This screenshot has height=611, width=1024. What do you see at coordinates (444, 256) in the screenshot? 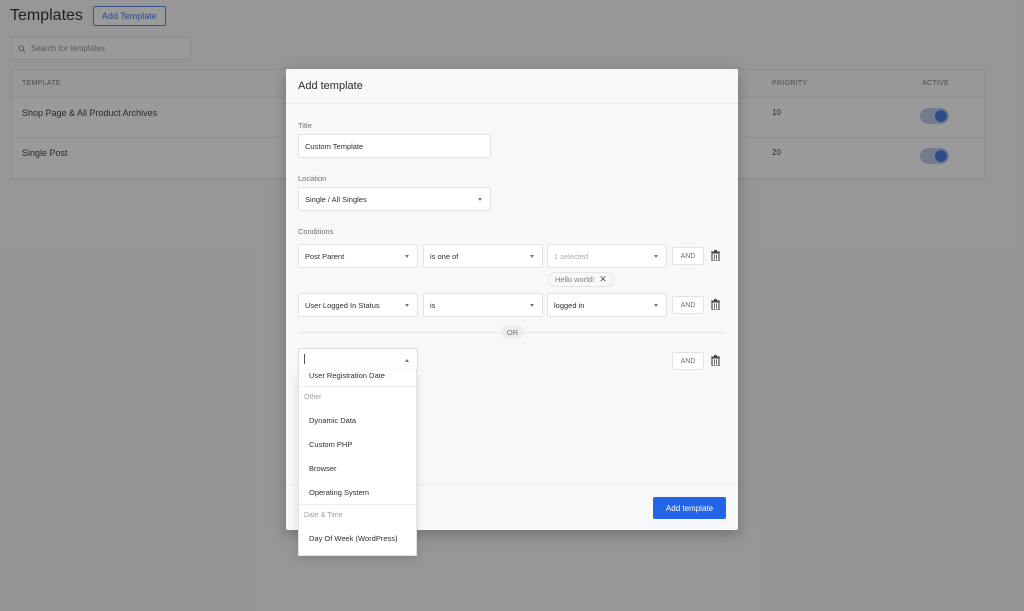
I see `condition-operator-value: is one of` at bounding box center [444, 256].